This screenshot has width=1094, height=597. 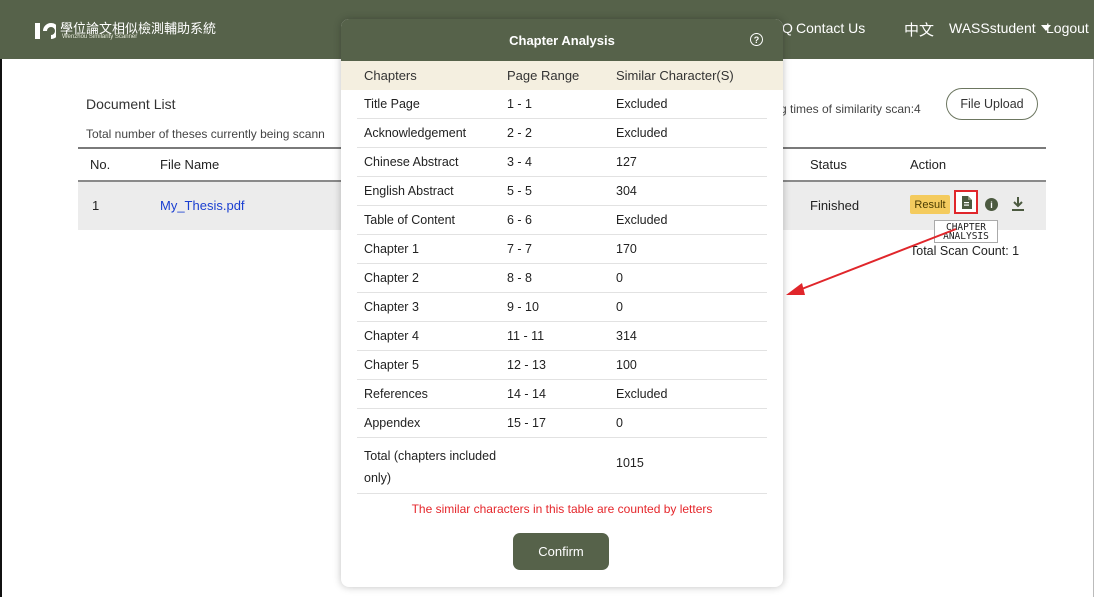 I want to click on logo-icon, so click(x=45, y=31).